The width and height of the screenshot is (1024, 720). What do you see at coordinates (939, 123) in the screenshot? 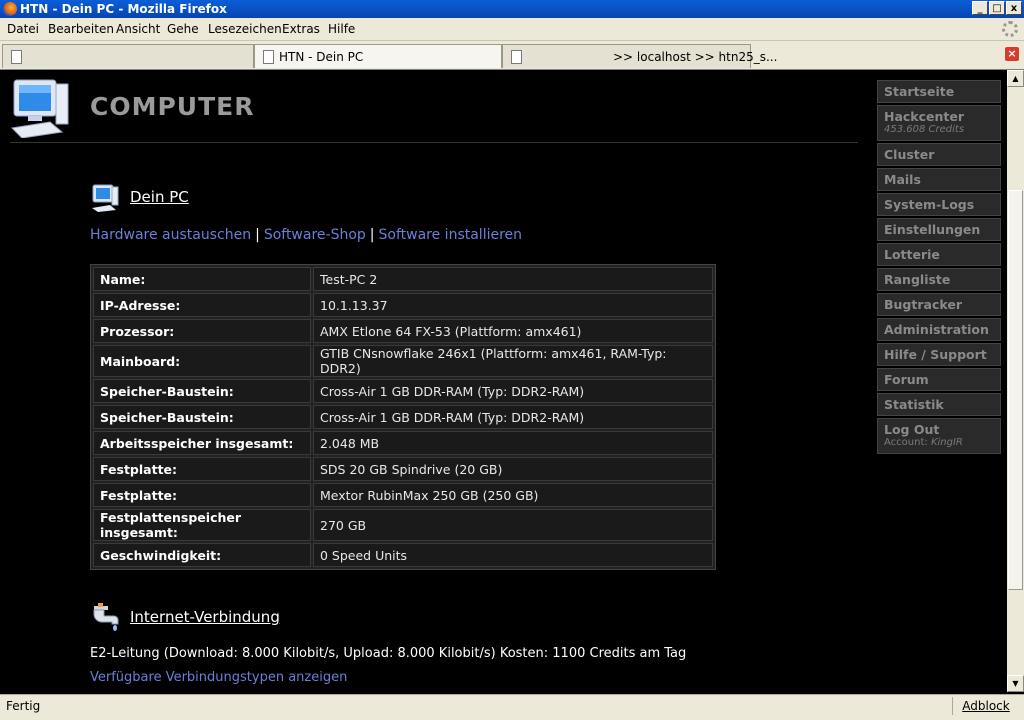
I see `nav-hackcenter: Hackcenter 453.608 Credits` at bounding box center [939, 123].